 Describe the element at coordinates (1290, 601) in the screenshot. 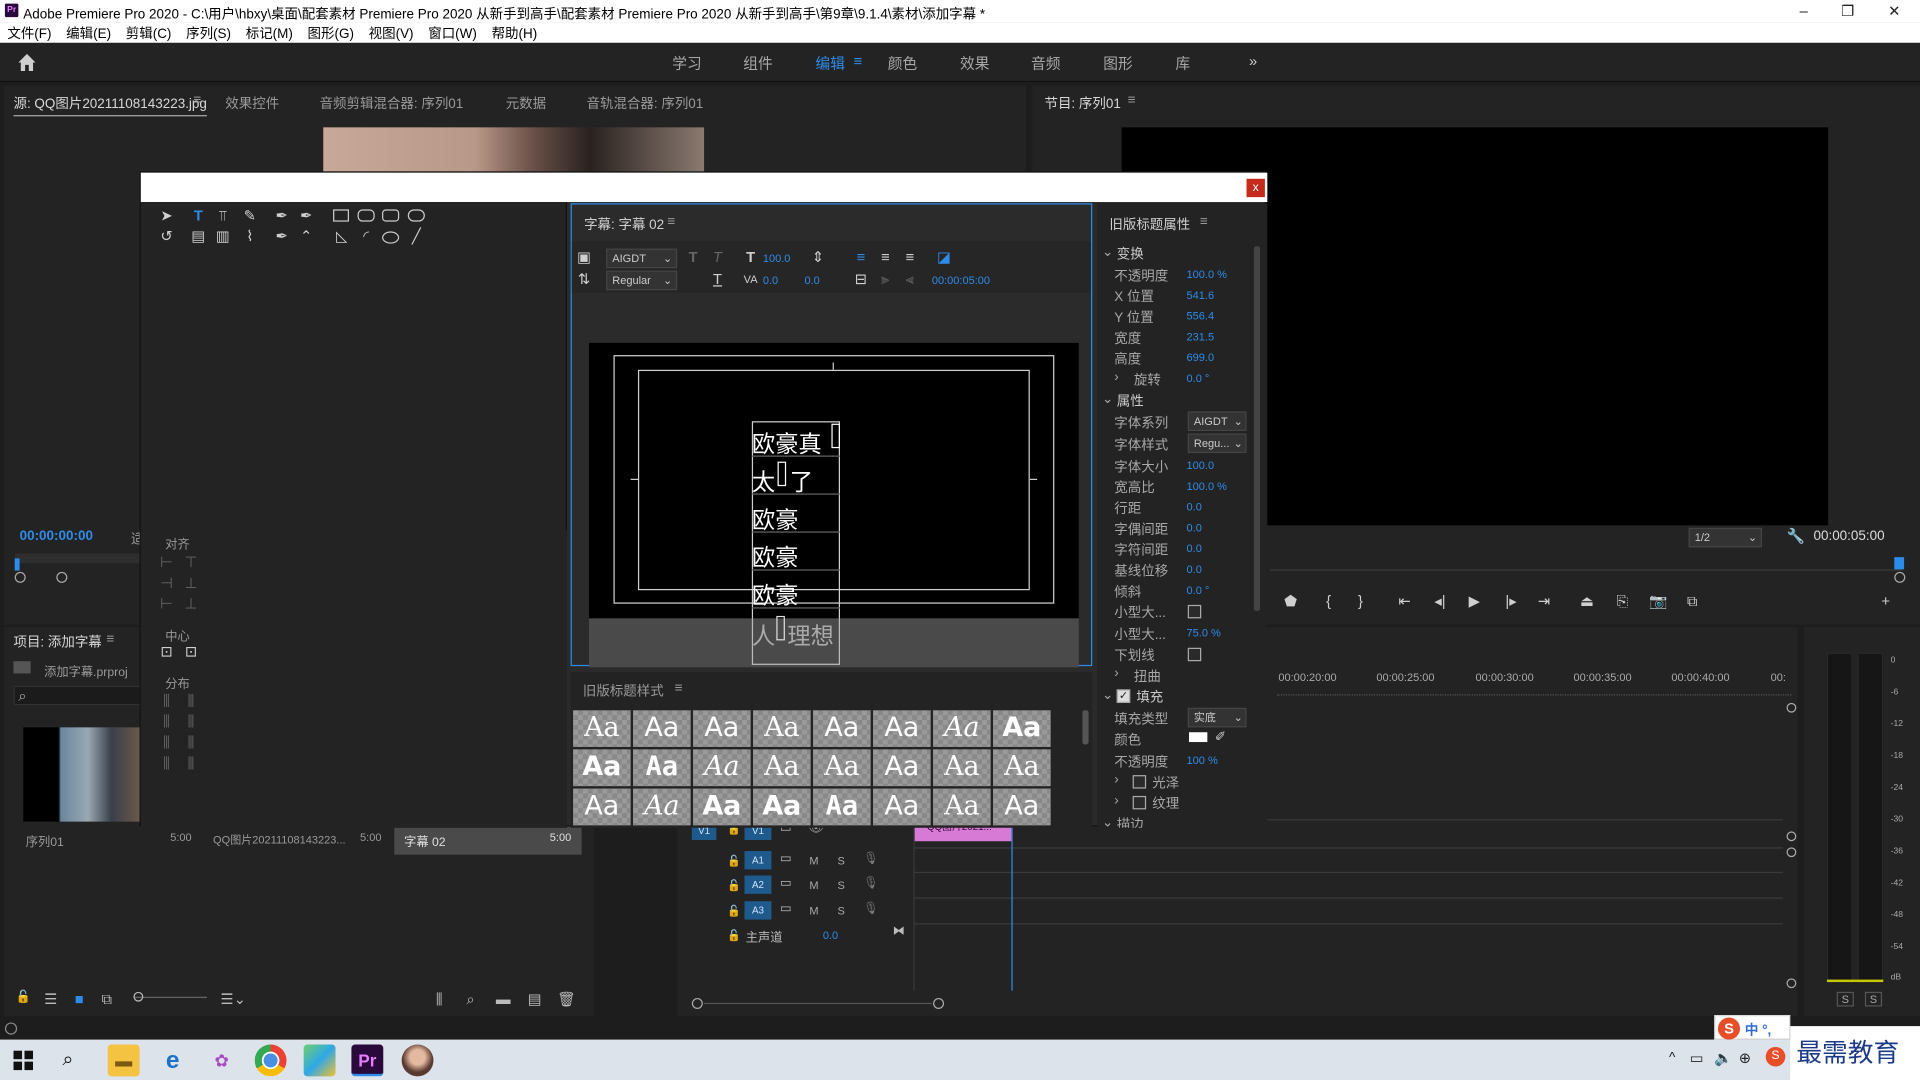

I see `add-marker-icon: ⬟` at that location.